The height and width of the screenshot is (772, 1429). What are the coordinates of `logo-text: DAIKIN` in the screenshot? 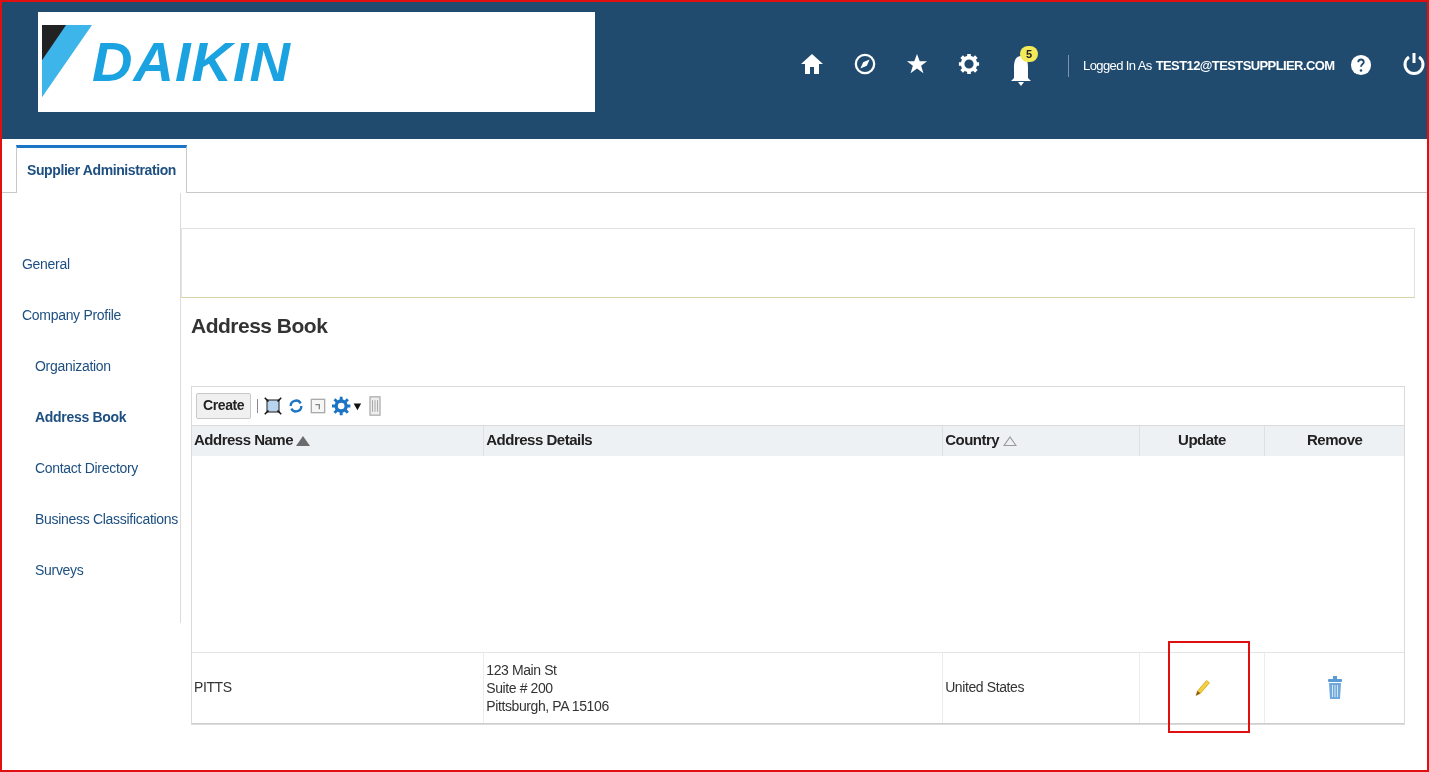 It's located at (191, 62).